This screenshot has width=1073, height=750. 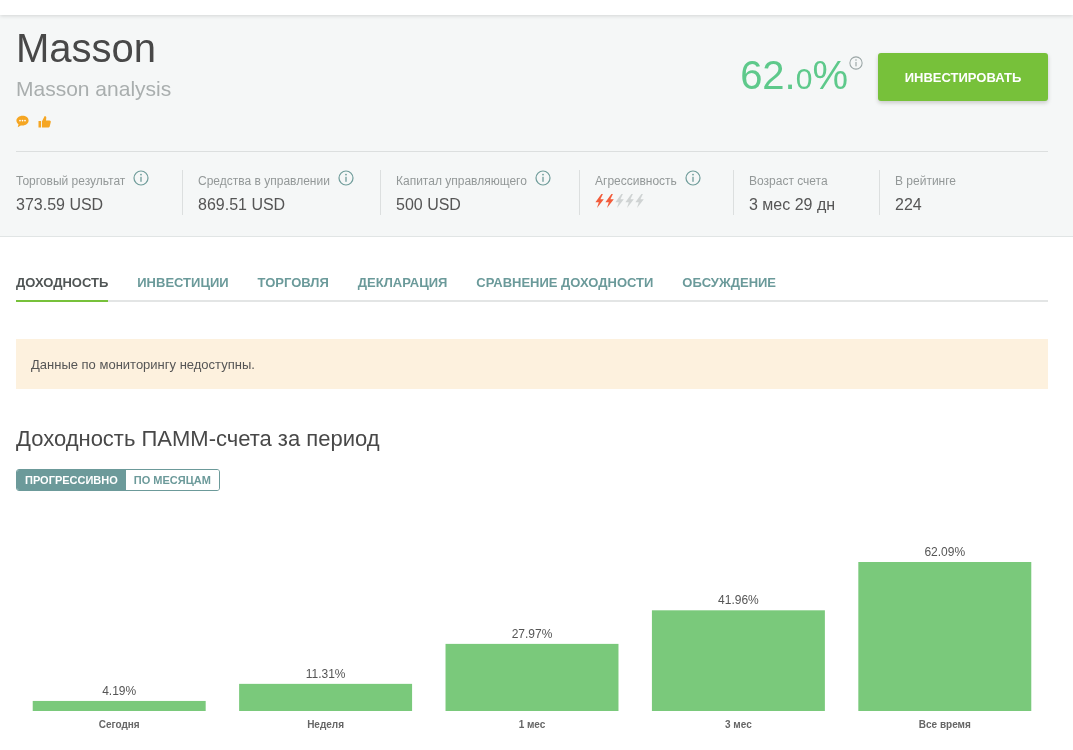 What do you see at coordinates (119, 724) in the screenshot?
I see `category-label: Сегодня` at bounding box center [119, 724].